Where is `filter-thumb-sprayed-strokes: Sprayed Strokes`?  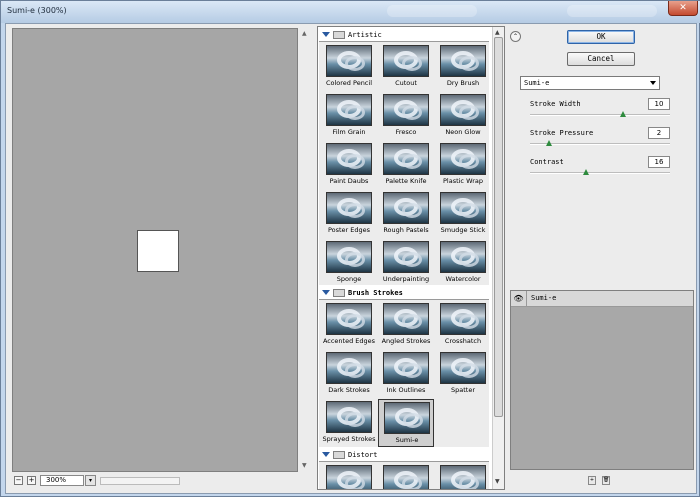 filter-thumb-sprayed-strokes: Sprayed Strokes is located at coordinates (349, 423).